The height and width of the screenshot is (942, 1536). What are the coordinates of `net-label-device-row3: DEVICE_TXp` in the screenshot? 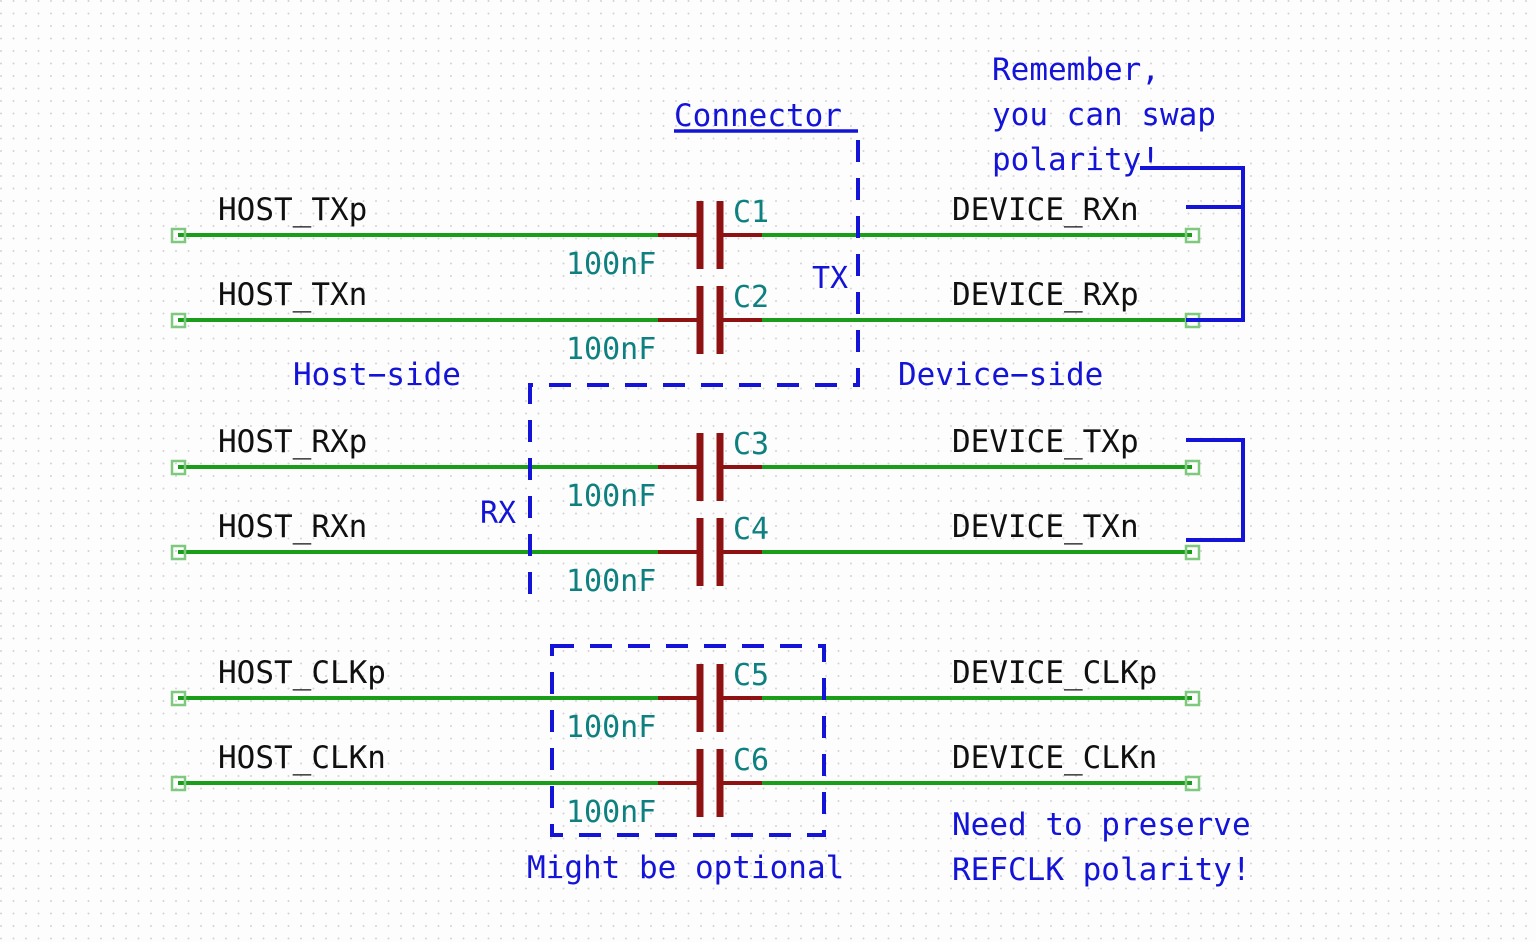 It's located at (1045, 442).